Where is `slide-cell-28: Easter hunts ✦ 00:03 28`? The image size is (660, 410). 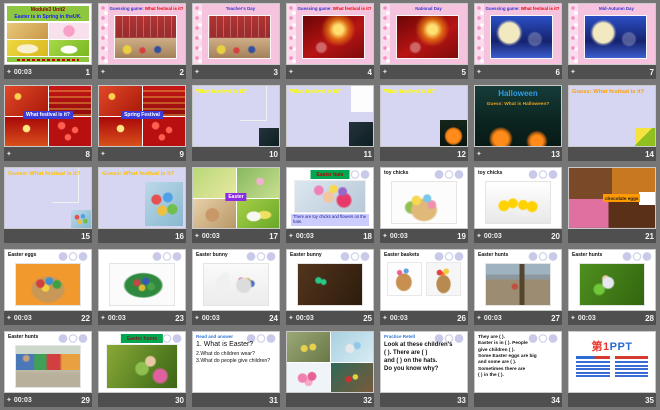
slide-cell-28: Easter hunts ✦ 00:03 28 is located at coordinates (612, 287).